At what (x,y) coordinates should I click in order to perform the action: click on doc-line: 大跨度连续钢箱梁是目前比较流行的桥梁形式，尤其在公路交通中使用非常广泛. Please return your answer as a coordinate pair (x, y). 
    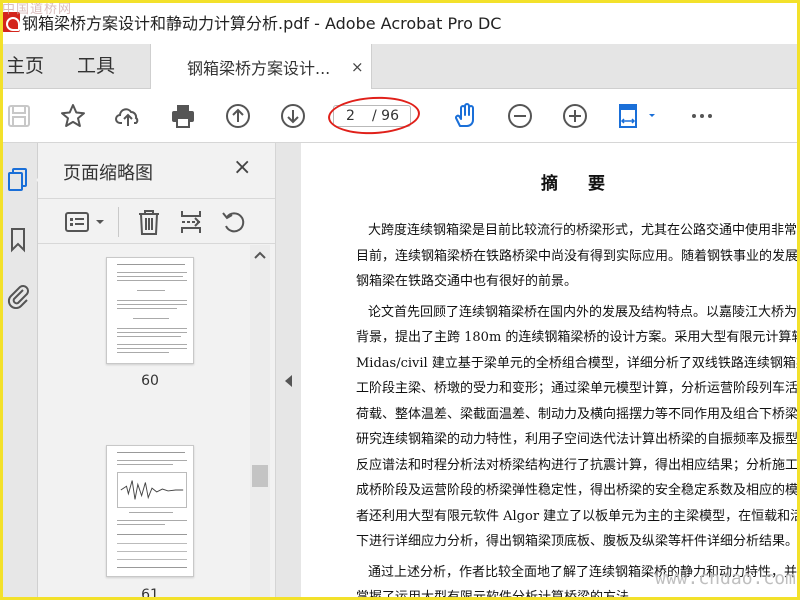
    Looking at the image, I should click on (584, 230).